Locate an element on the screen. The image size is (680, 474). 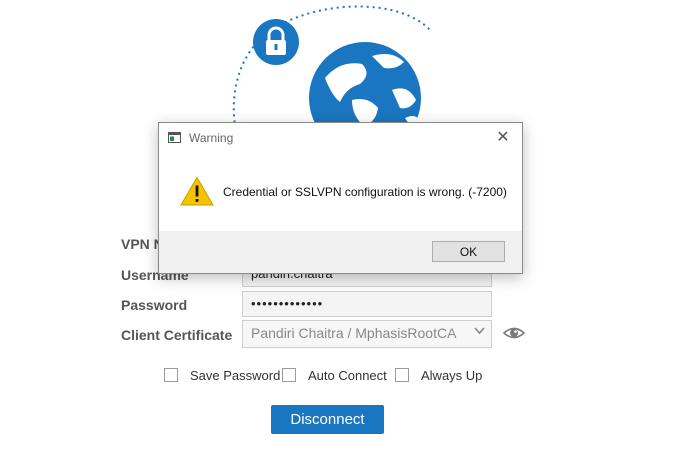
always-up-checkbox is located at coordinates (402, 375).